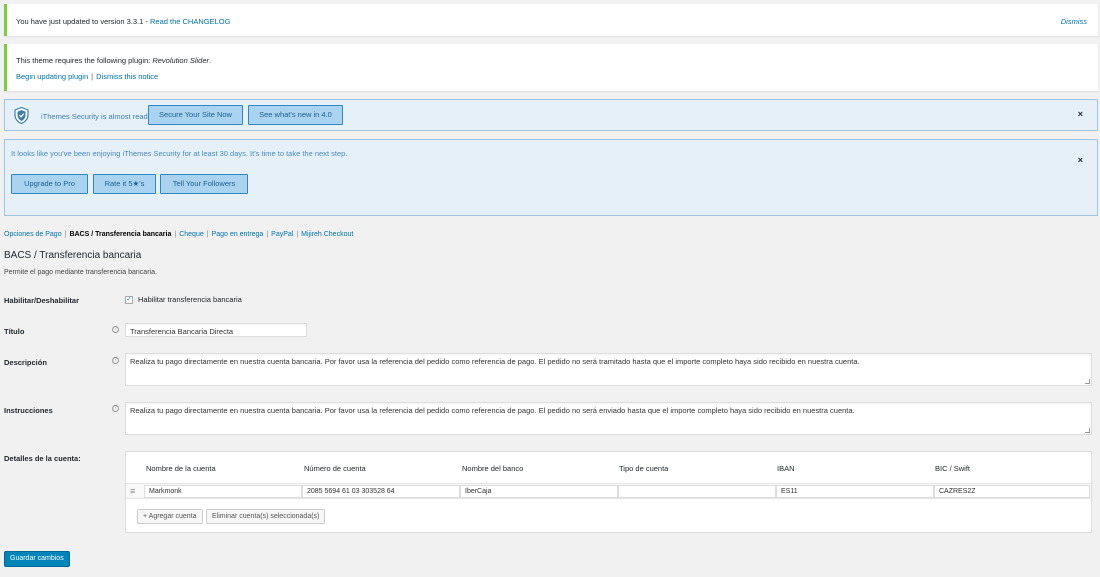  I want to click on subnav-item-cheque: Cheque, so click(191, 234).